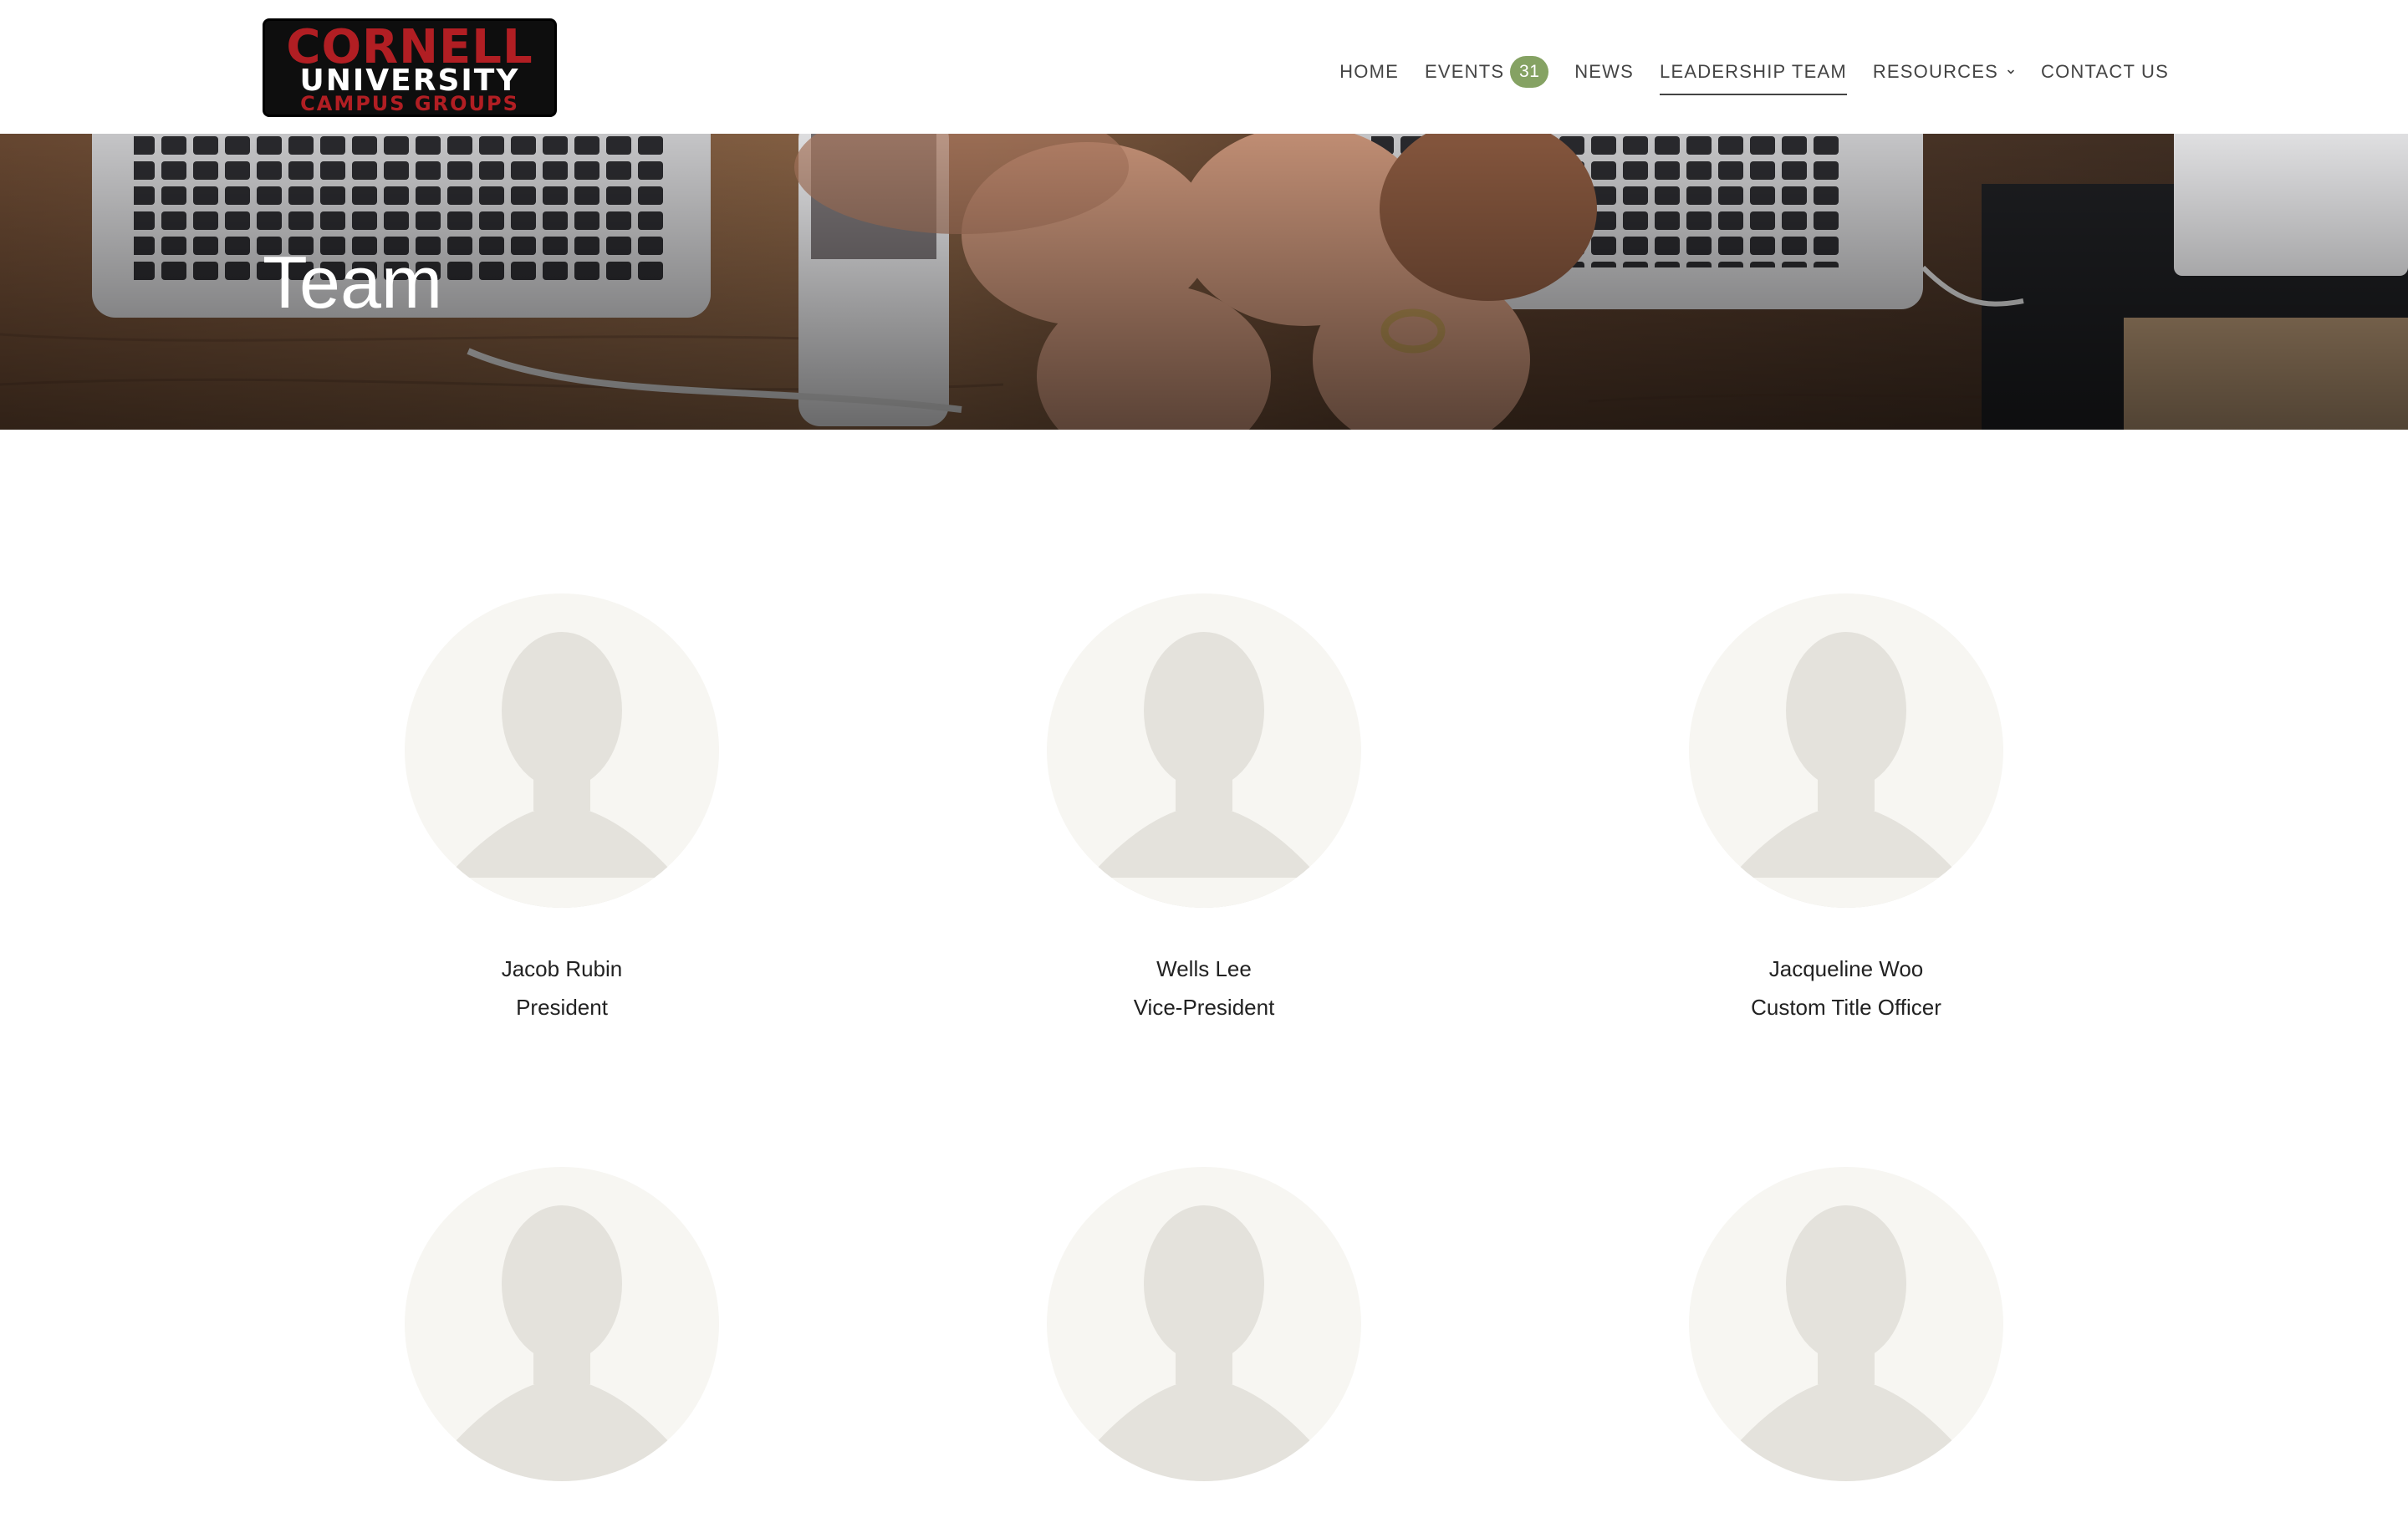  I want to click on nav-item-home: HOME, so click(1369, 72).